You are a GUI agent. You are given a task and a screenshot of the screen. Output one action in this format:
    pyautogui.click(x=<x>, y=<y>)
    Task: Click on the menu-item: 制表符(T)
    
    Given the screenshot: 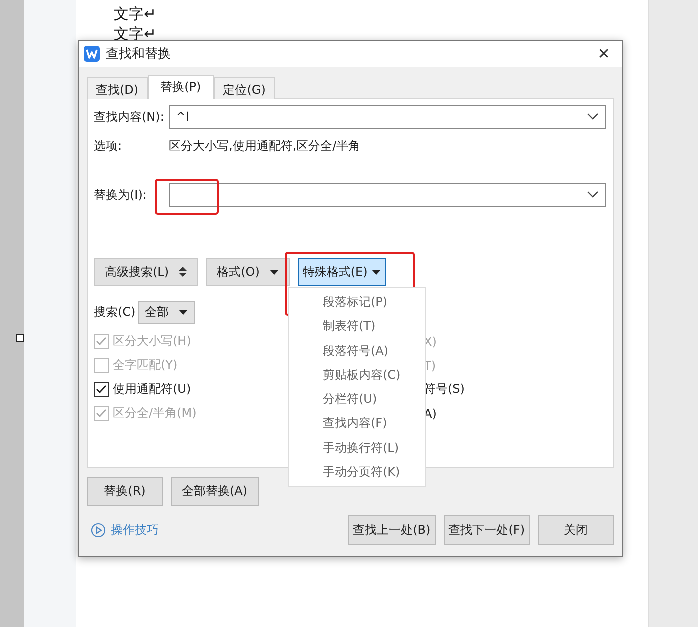 What is the action you would take?
    pyautogui.click(x=357, y=326)
    